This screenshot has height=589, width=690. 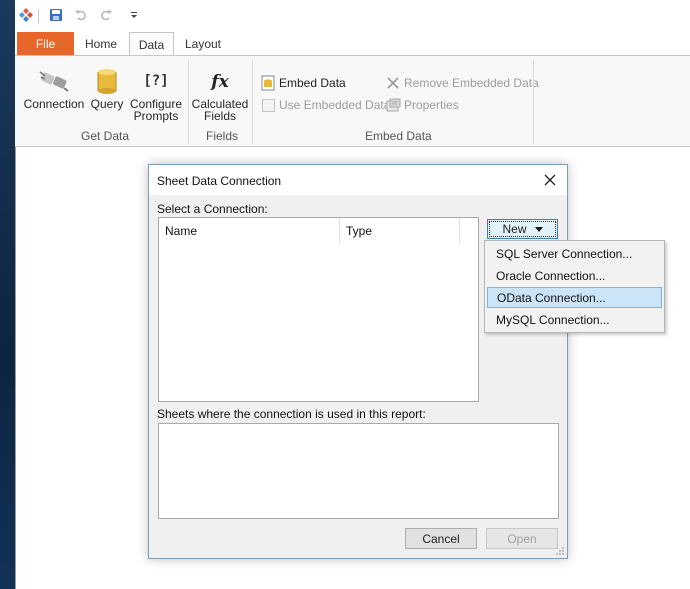 What do you see at coordinates (352, 16) in the screenshot?
I see `quick-access-toolbar` at bounding box center [352, 16].